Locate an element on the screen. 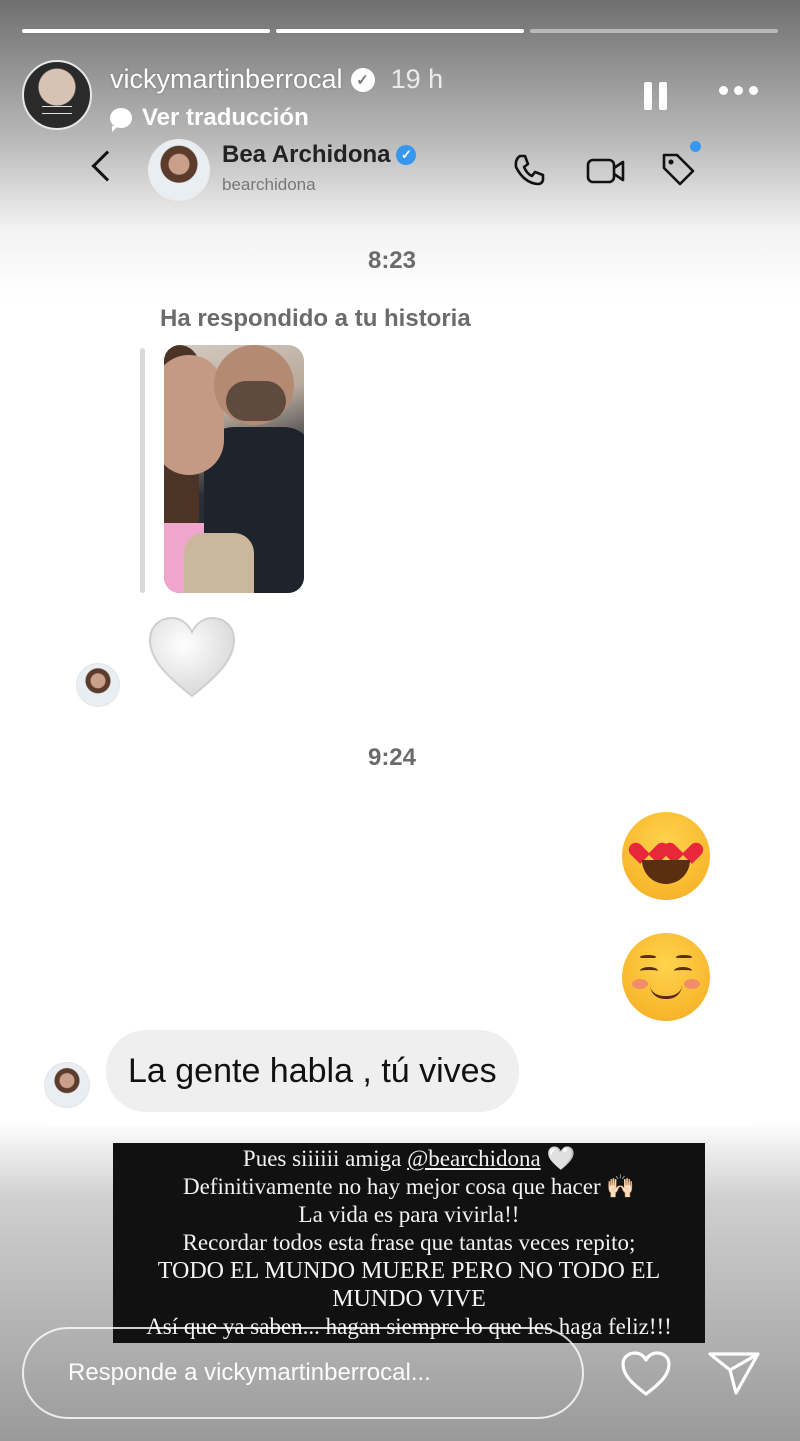  notification-dot is located at coordinates (695, 146).